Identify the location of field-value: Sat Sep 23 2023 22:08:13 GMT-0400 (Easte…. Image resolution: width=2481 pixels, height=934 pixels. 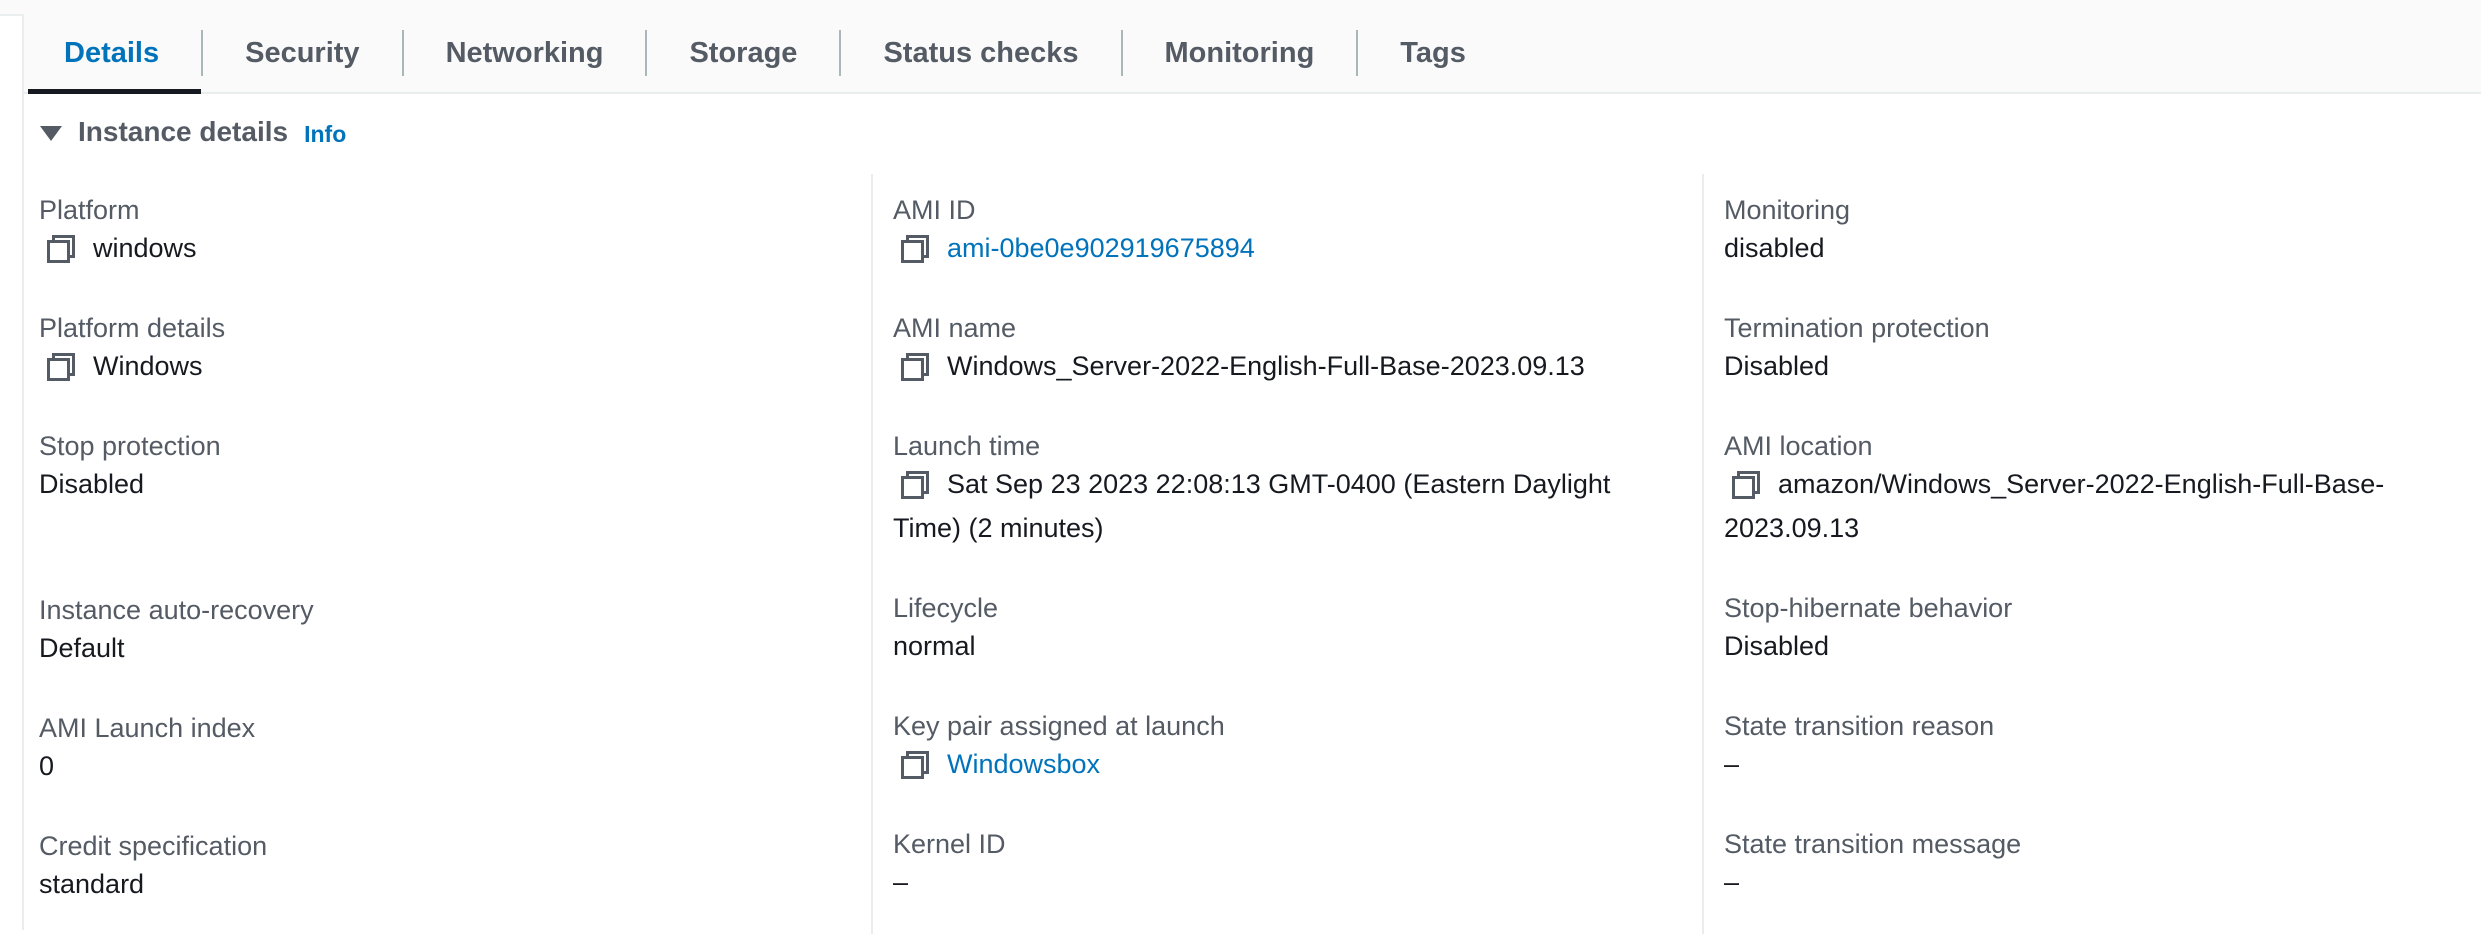
(1303, 484).